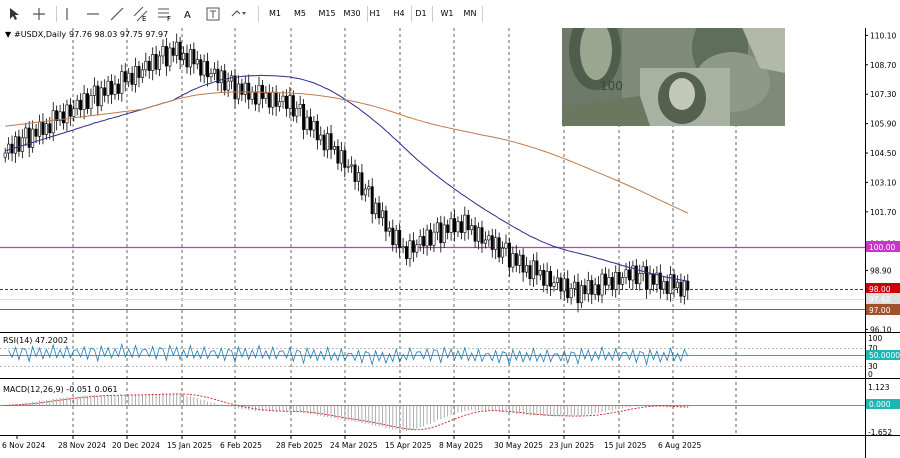 Image resolution: width=900 pixels, height=458 pixels. Describe the element at coordinates (136, 445) in the screenshot. I see `date-label: 20 Dec 2024` at that location.